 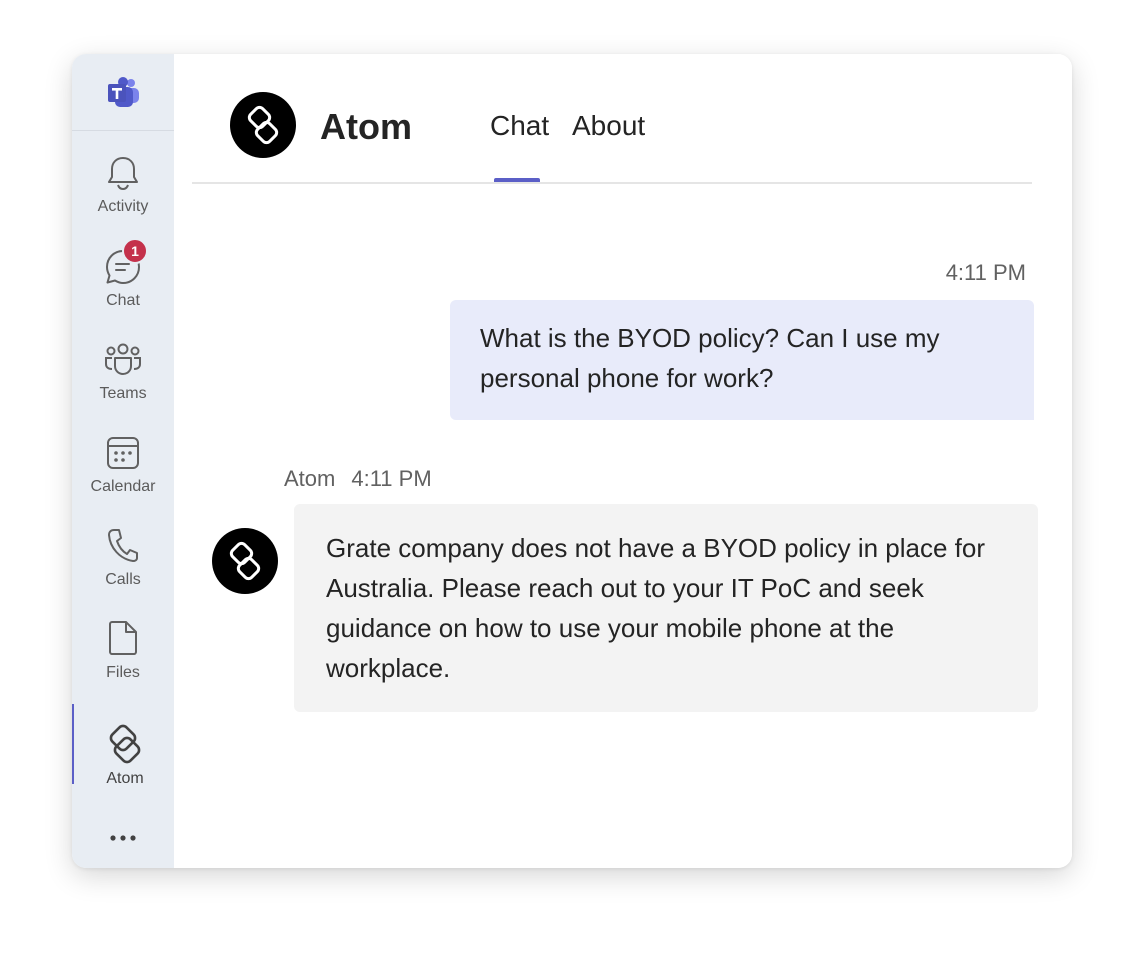 I want to click on teams-logo-icon, so click(x=123, y=92).